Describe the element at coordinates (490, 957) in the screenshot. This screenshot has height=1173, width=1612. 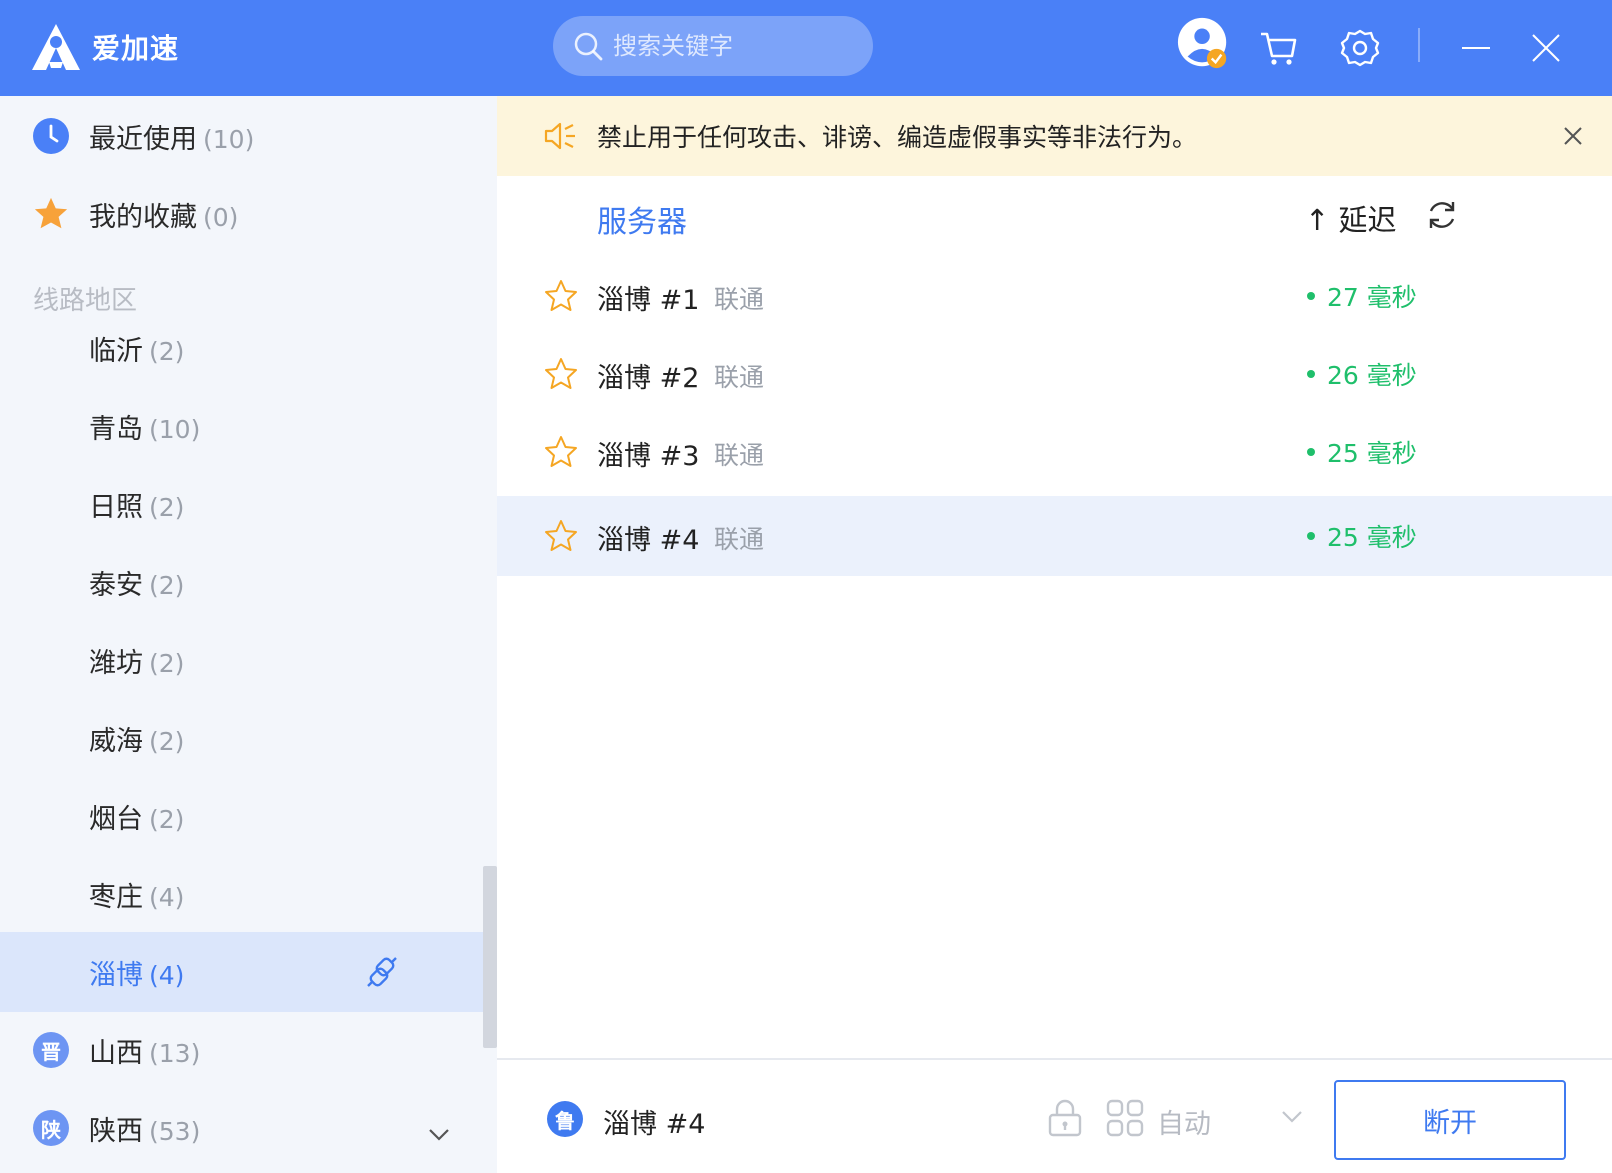
I see `sidebar-scrollbar` at that location.